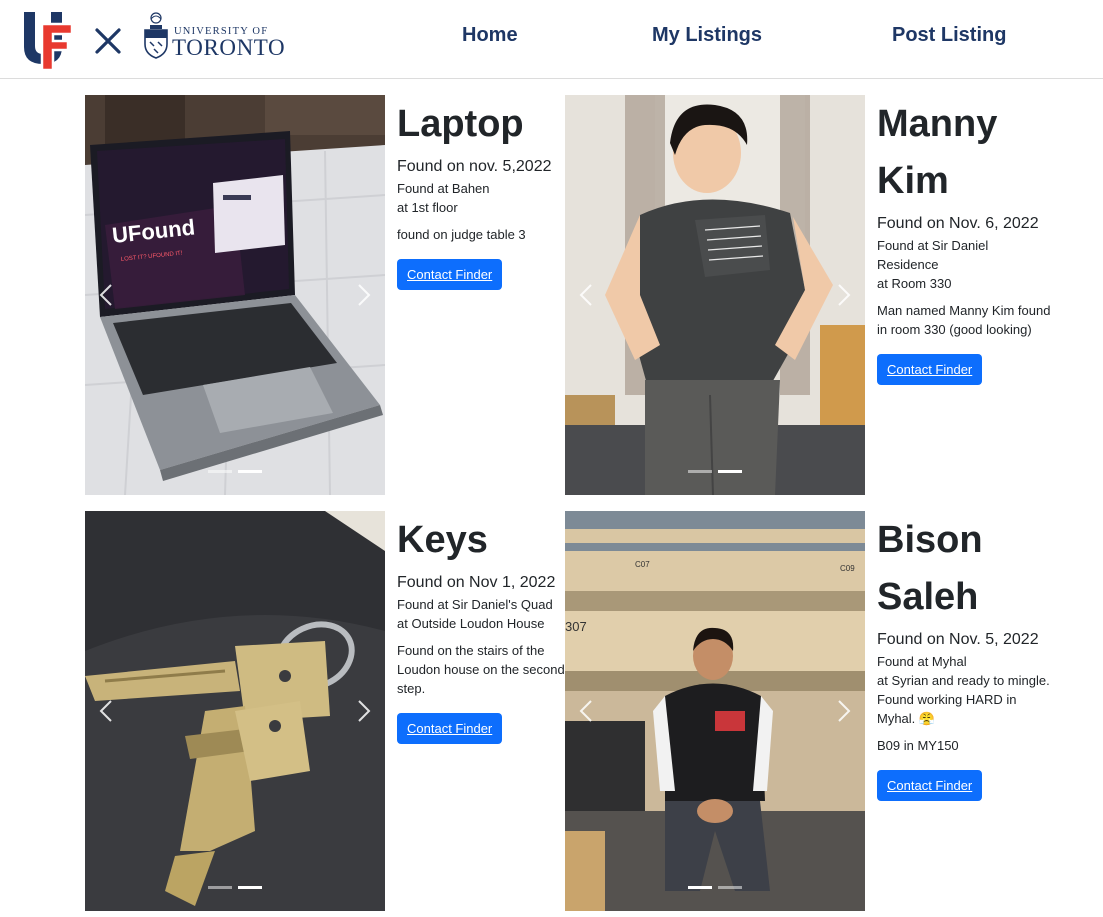 Image resolution: width=1103 pixels, height=917 pixels. What do you see at coordinates (442, 540) in the screenshot?
I see `listing-title: Keys` at bounding box center [442, 540].